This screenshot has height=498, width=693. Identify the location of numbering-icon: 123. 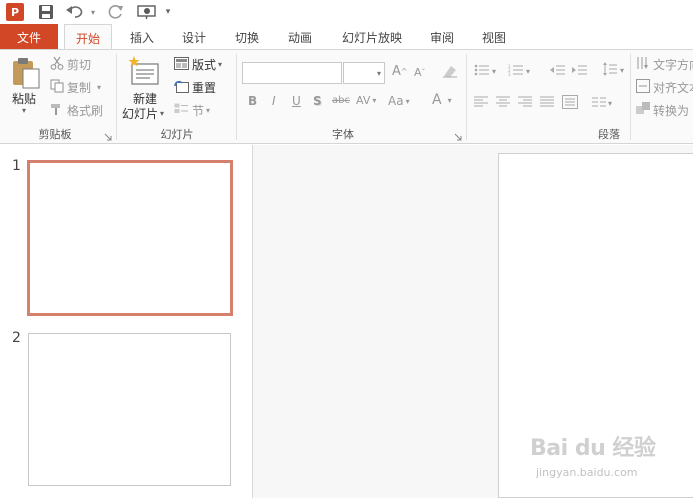
(516, 71).